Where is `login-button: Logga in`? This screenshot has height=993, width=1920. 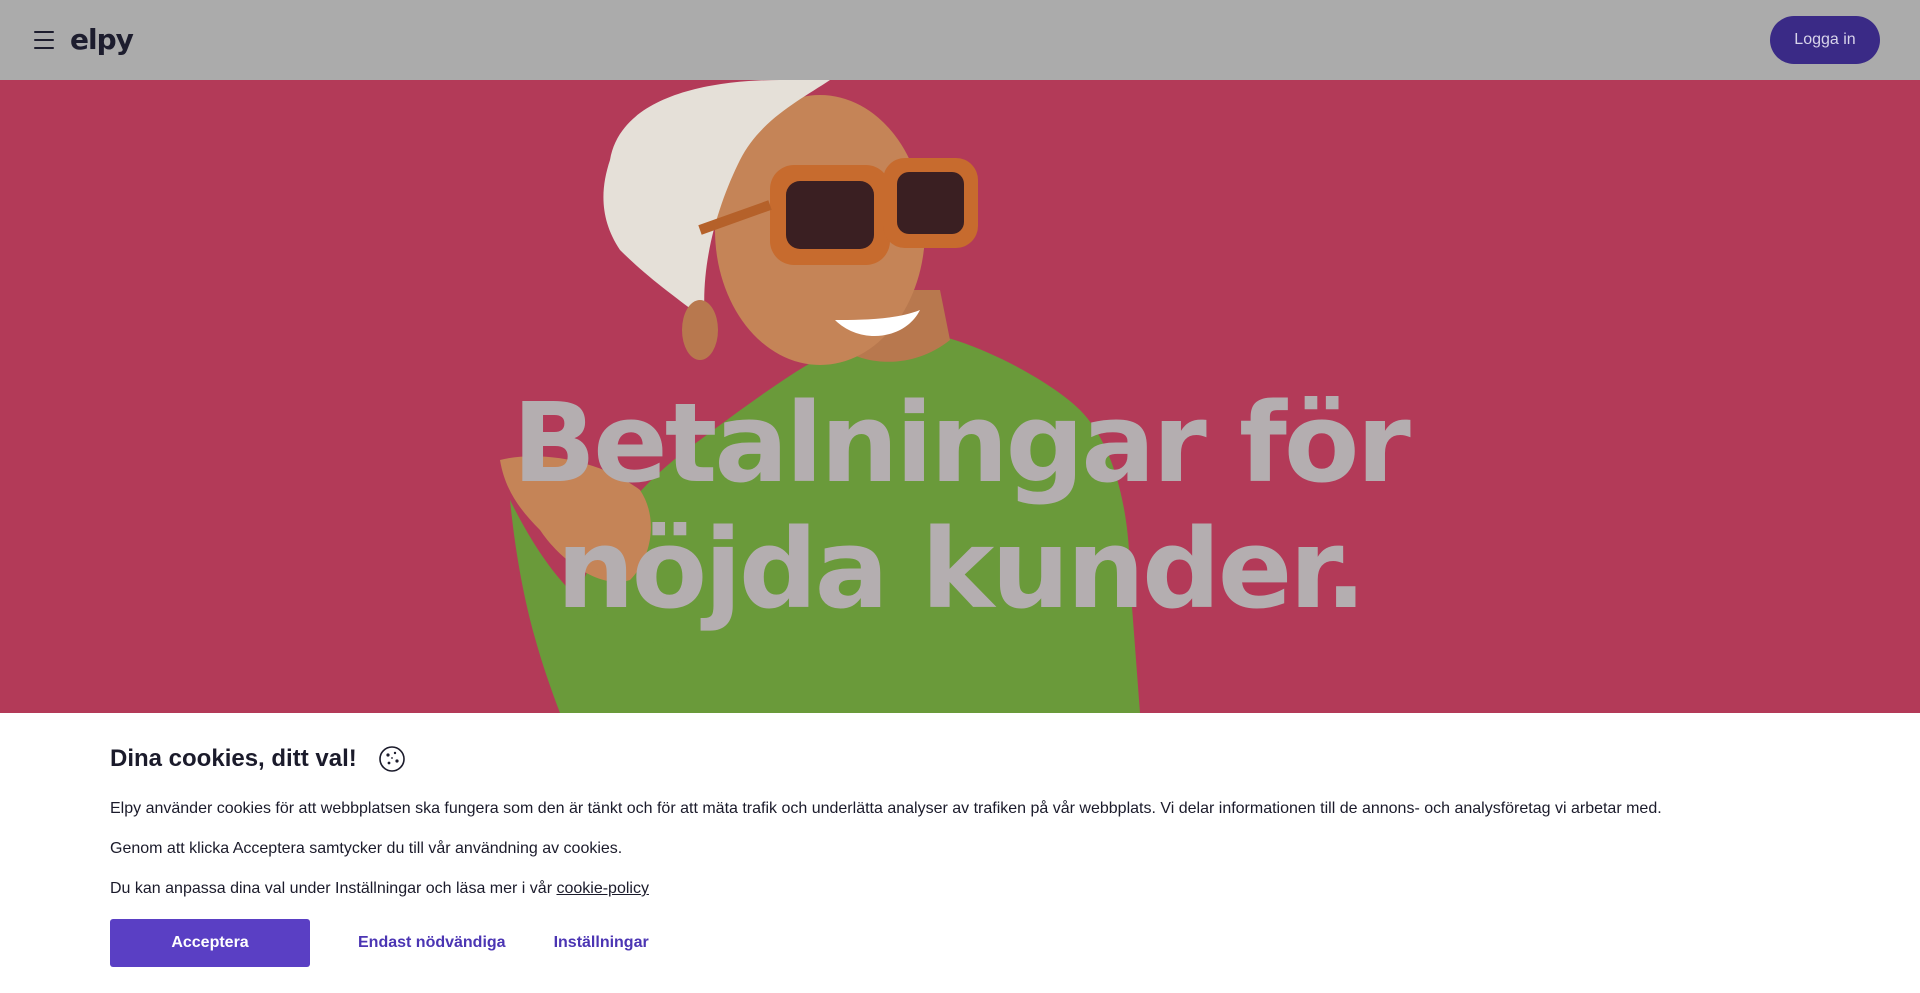 login-button: Logga in is located at coordinates (1825, 40).